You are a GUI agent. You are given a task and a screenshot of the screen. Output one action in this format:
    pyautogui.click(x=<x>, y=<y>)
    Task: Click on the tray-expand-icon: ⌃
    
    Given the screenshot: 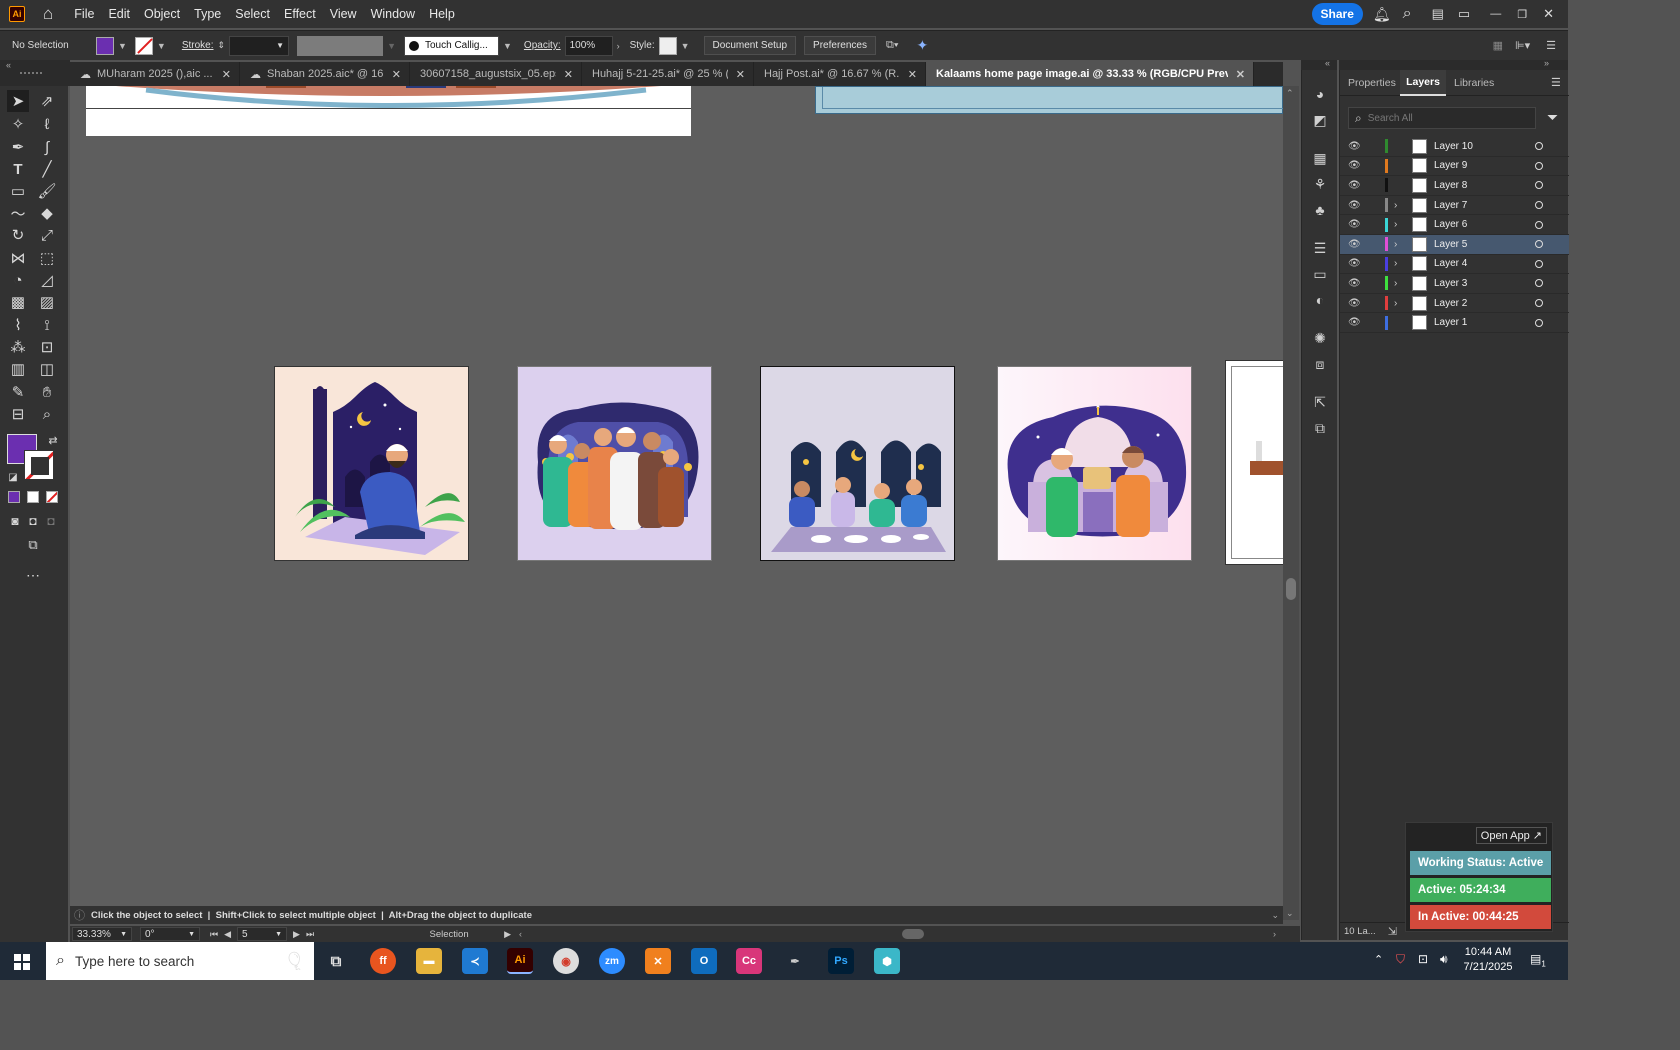 What is the action you would take?
    pyautogui.click(x=1378, y=959)
    